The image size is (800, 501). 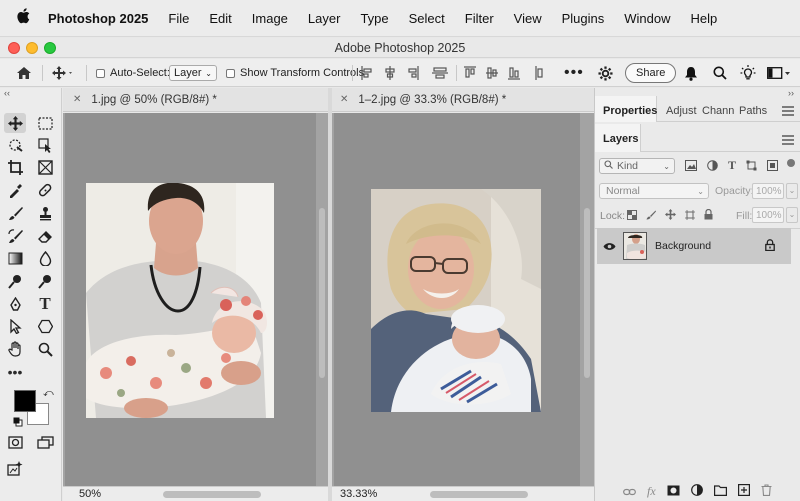 I want to click on menu-help: Help, so click(x=704, y=18).